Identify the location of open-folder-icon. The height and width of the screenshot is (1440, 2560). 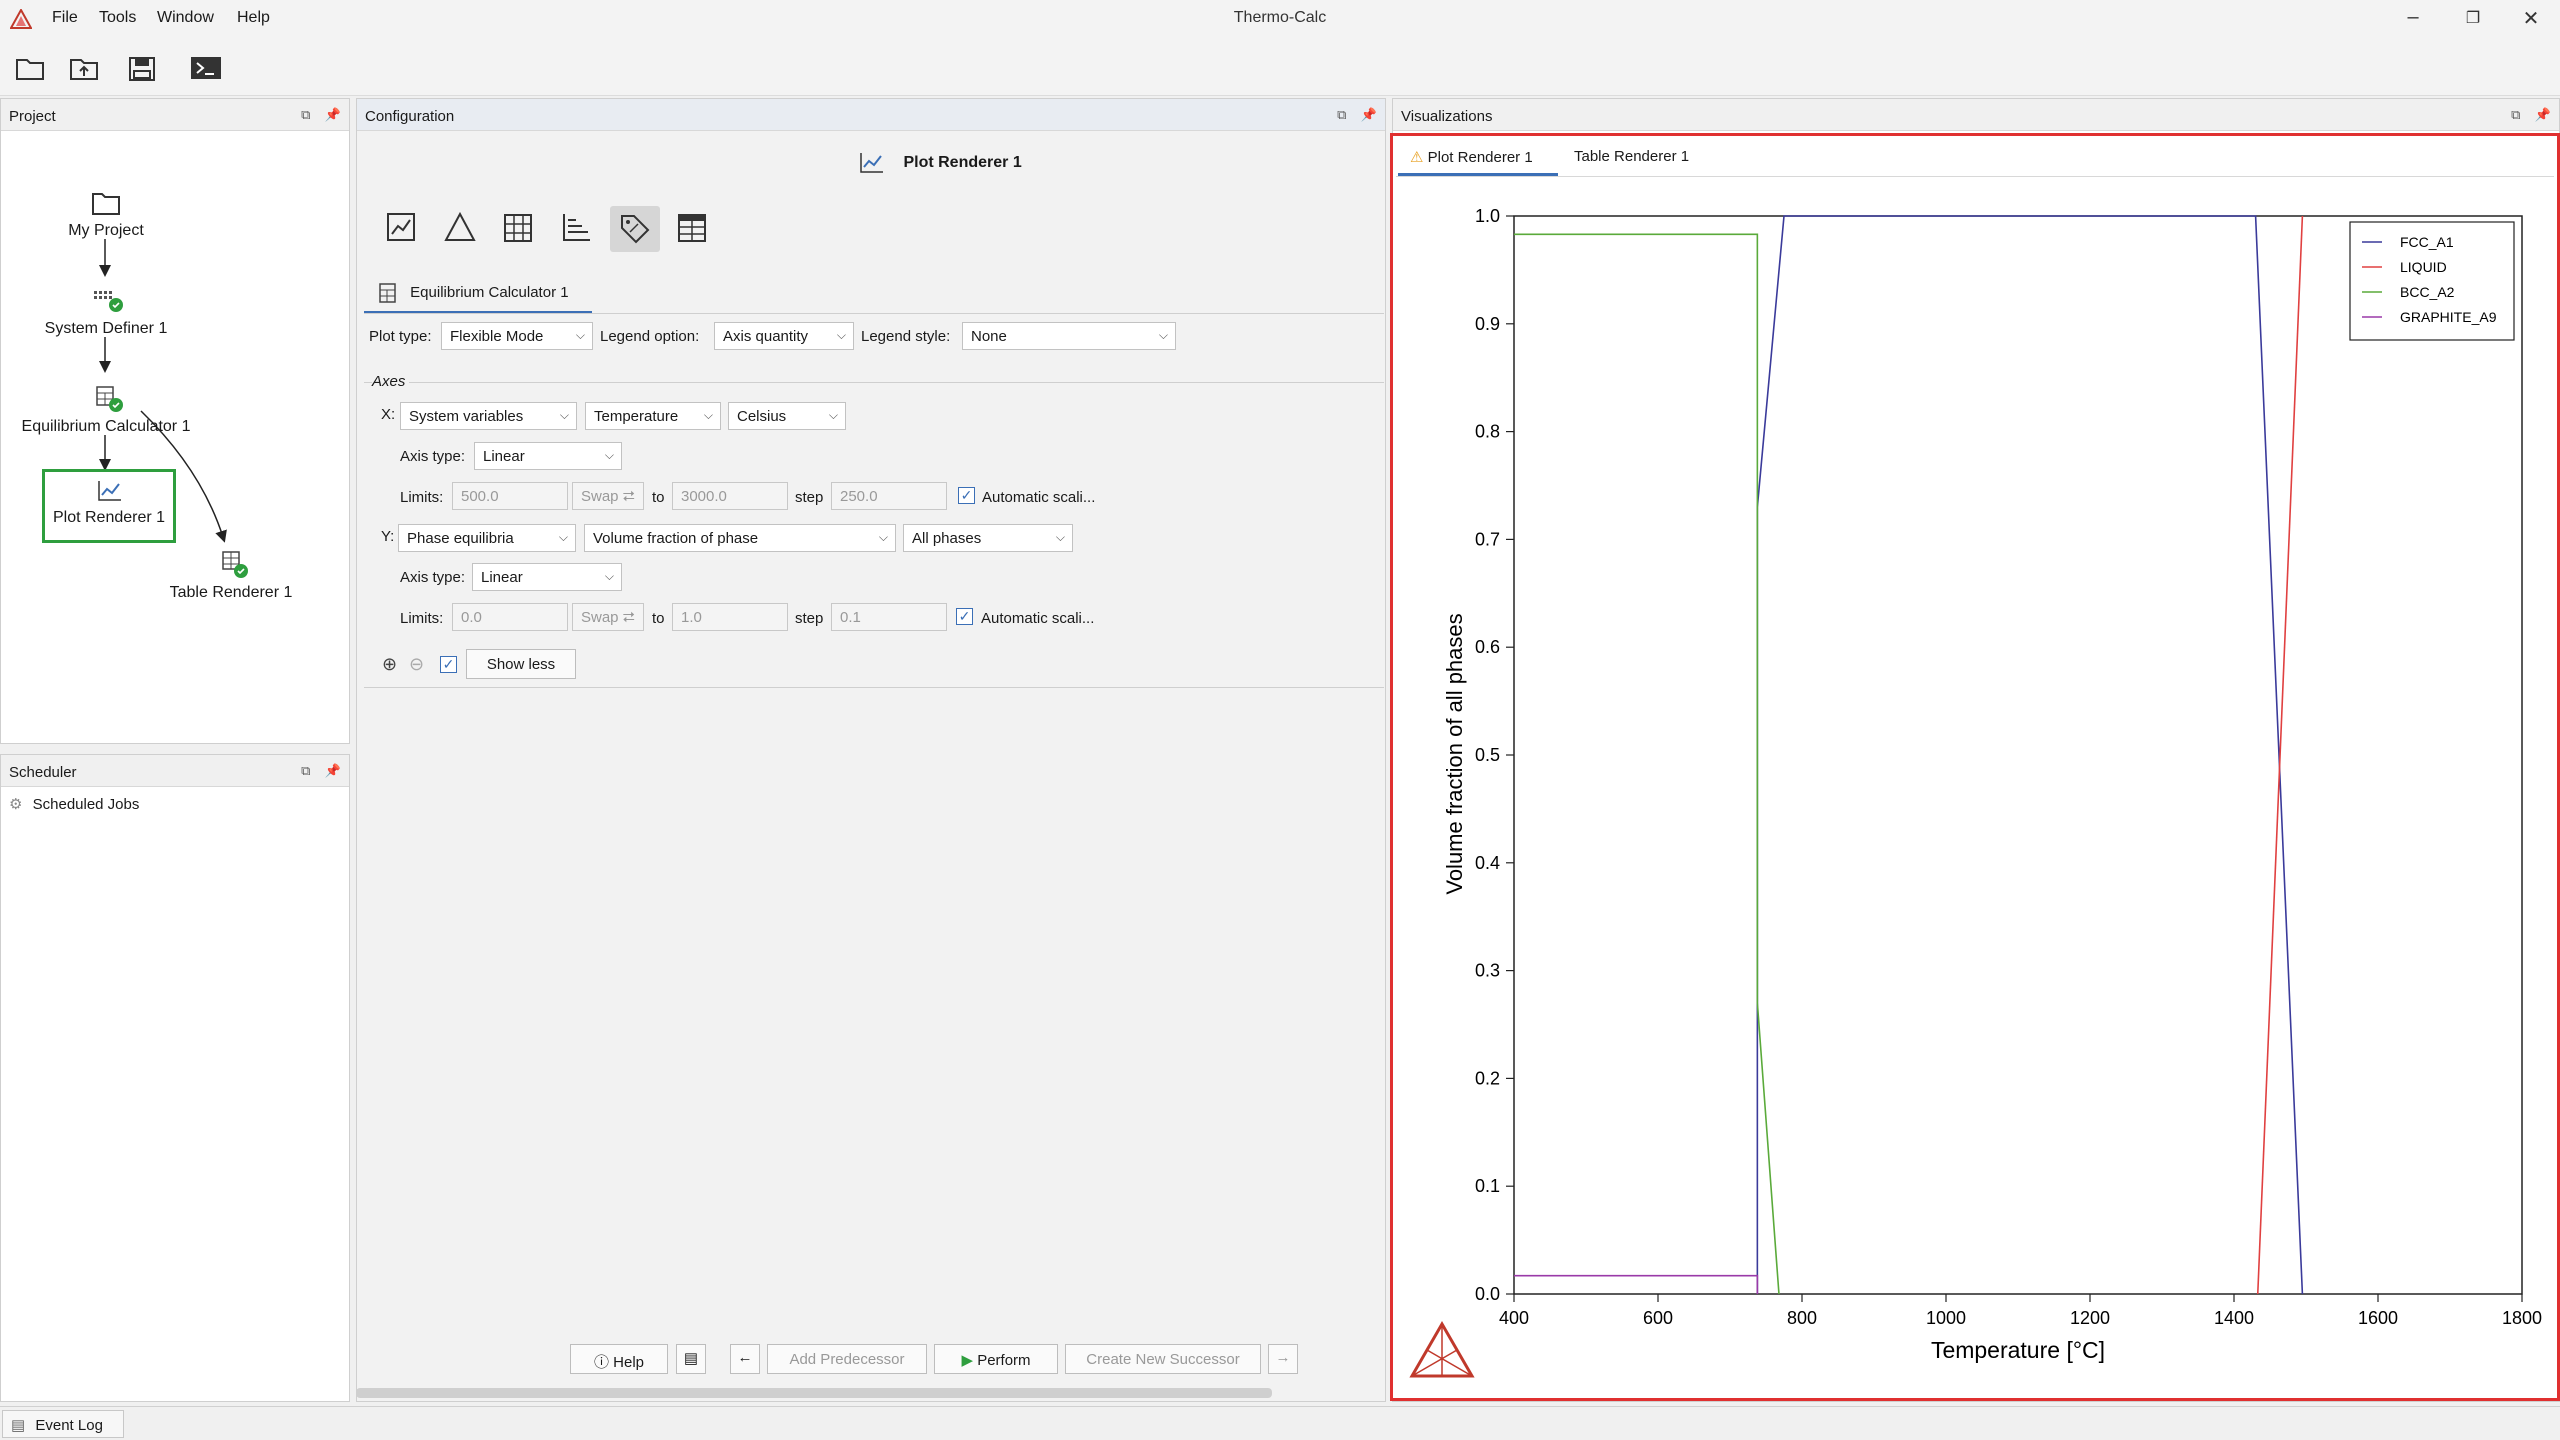
(30, 68).